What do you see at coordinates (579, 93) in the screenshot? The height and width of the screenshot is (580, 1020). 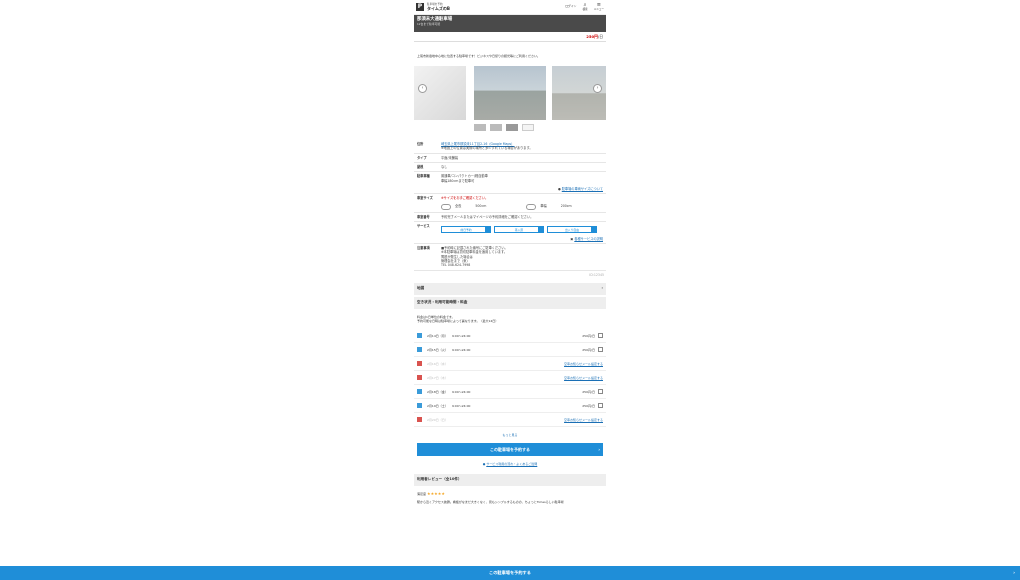 I see `photo-next` at bounding box center [579, 93].